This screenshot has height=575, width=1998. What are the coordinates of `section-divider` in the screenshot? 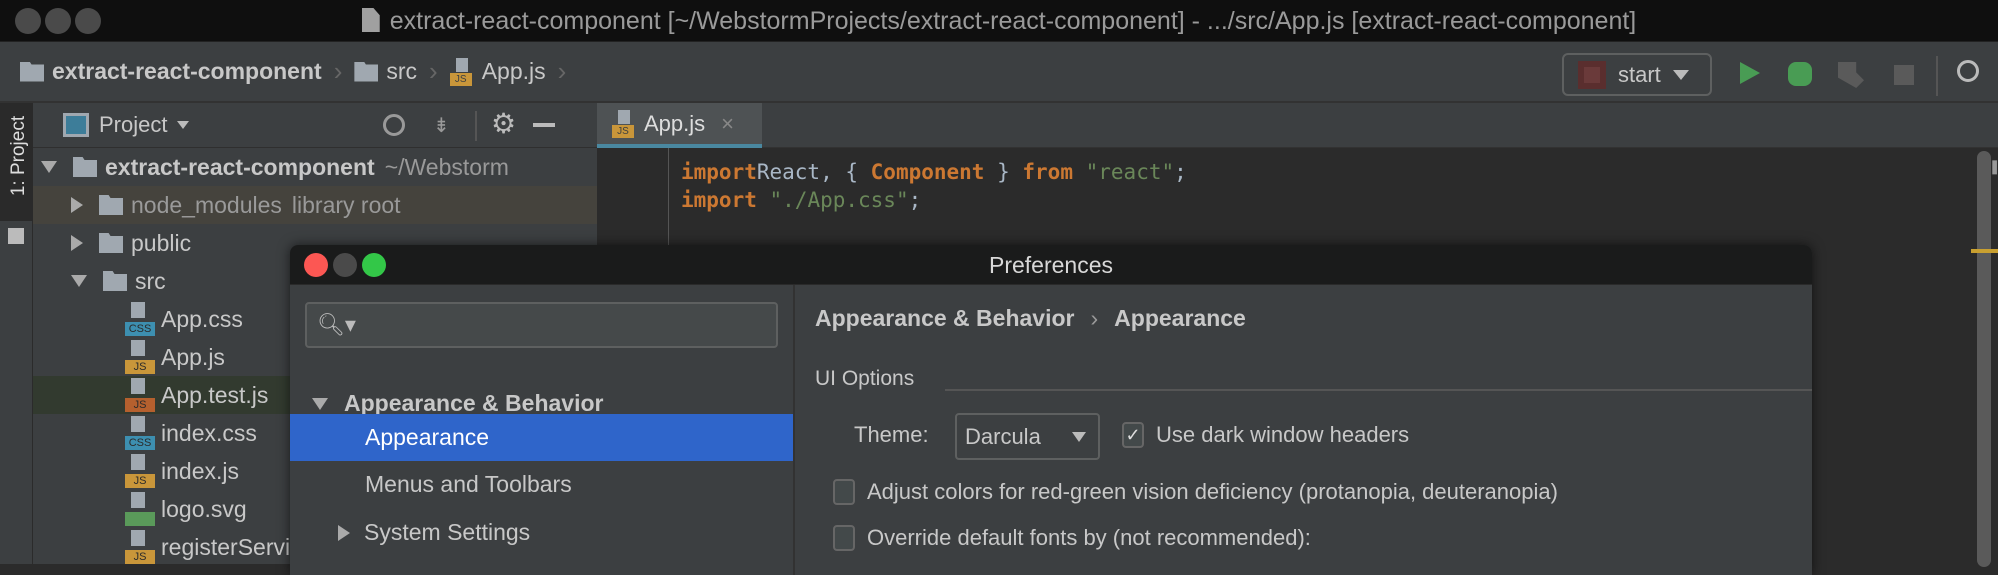 It's located at (1378, 390).